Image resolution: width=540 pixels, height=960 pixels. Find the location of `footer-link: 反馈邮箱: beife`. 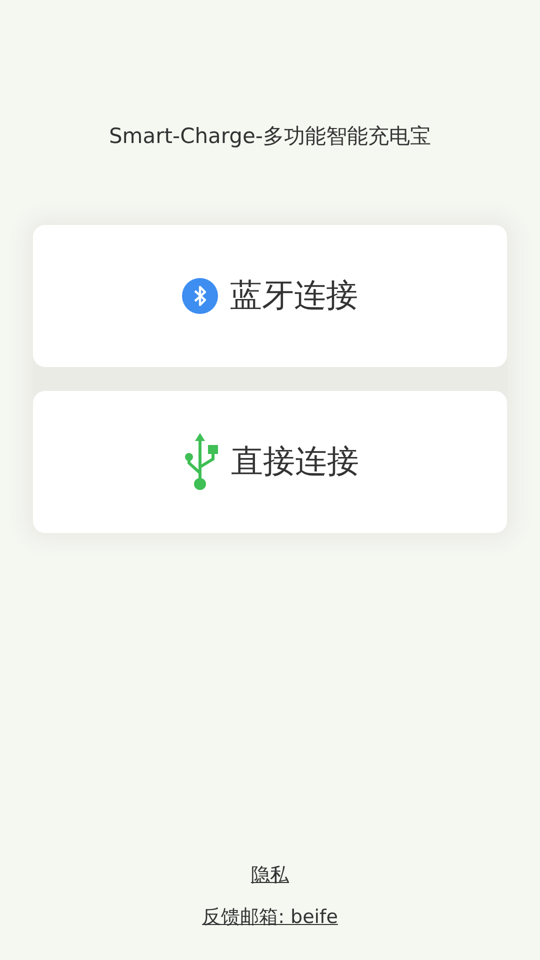

footer-link: 反馈邮箱: beife is located at coordinates (270, 917).